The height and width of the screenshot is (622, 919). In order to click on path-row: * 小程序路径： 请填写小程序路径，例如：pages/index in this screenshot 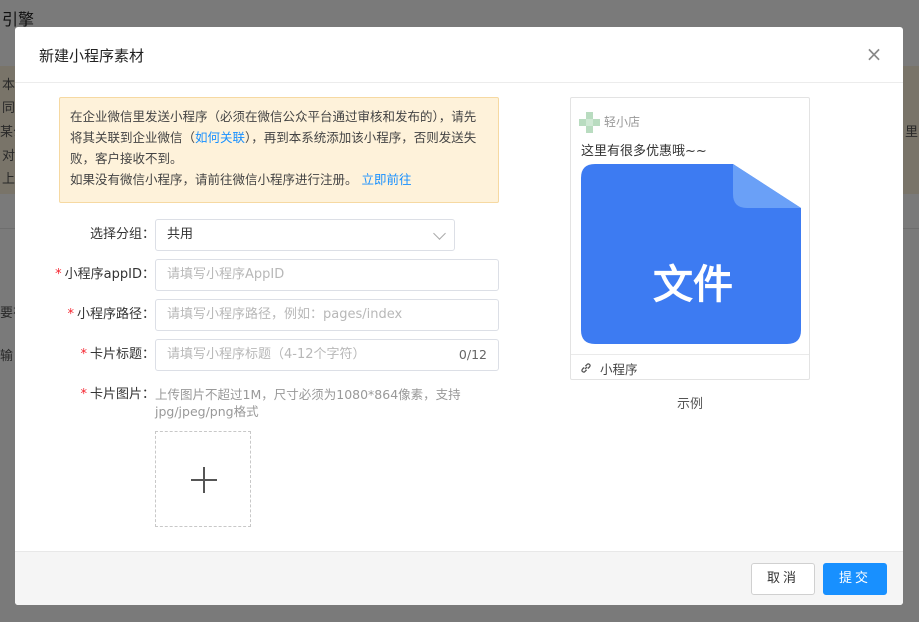, I will do `click(265, 315)`.